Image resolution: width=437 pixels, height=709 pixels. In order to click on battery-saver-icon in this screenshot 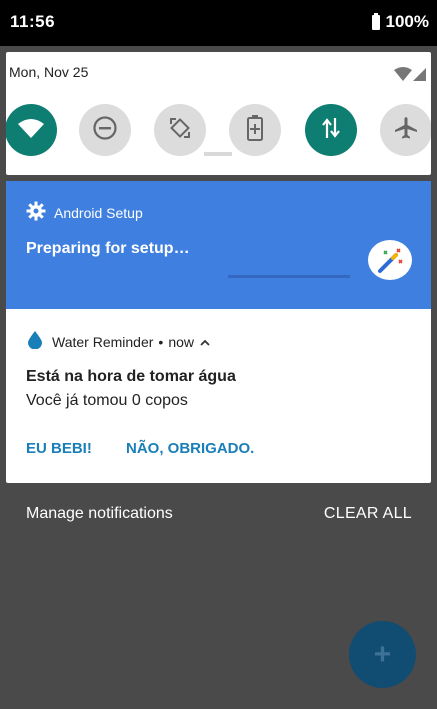, I will do `click(255, 130)`.